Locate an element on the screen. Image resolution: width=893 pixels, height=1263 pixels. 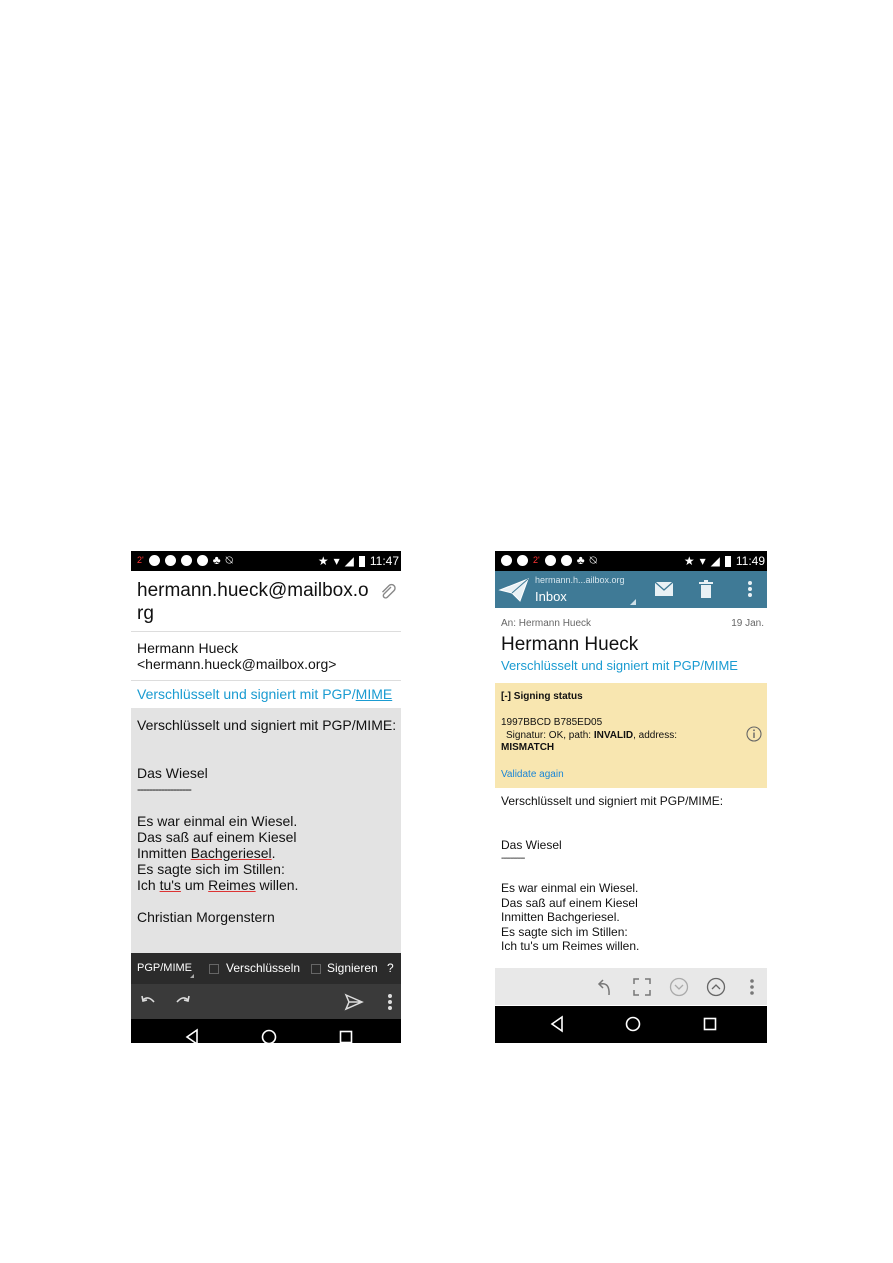
body-line: Christian Morgenstern is located at coordinates (206, 917).